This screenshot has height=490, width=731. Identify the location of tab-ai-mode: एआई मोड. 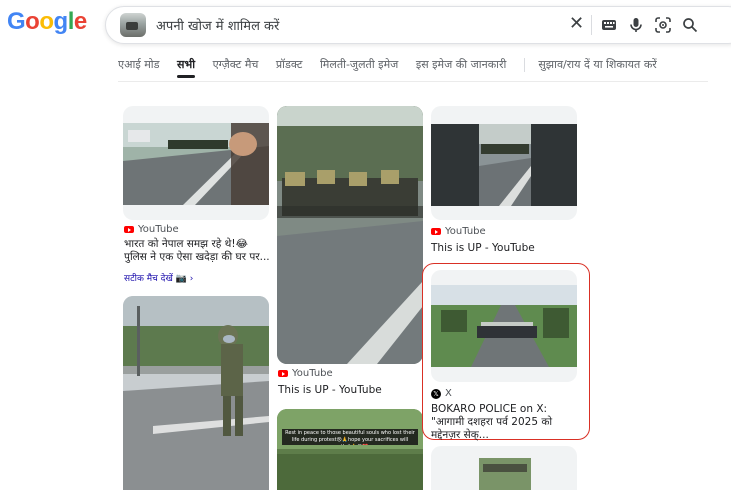
(139, 64).